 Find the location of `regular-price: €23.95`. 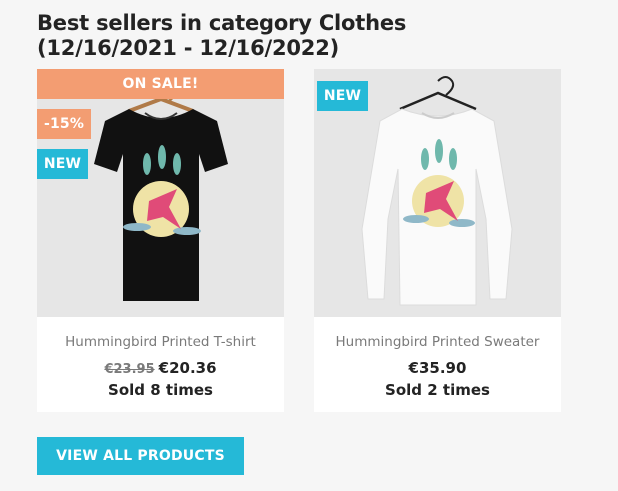

regular-price: €23.95 is located at coordinates (129, 369).